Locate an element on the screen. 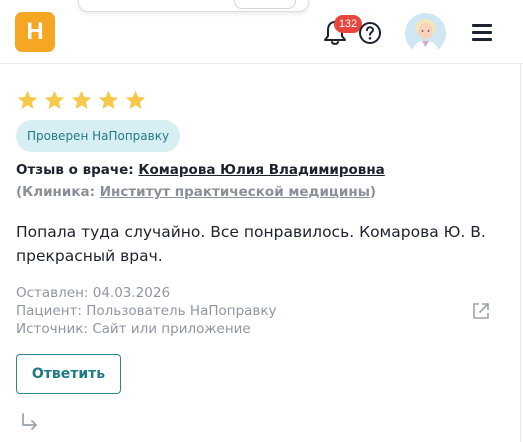 The width and height of the screenshot is (523, 442). hamburger-menu-icon is located at coordinates (482, 32).